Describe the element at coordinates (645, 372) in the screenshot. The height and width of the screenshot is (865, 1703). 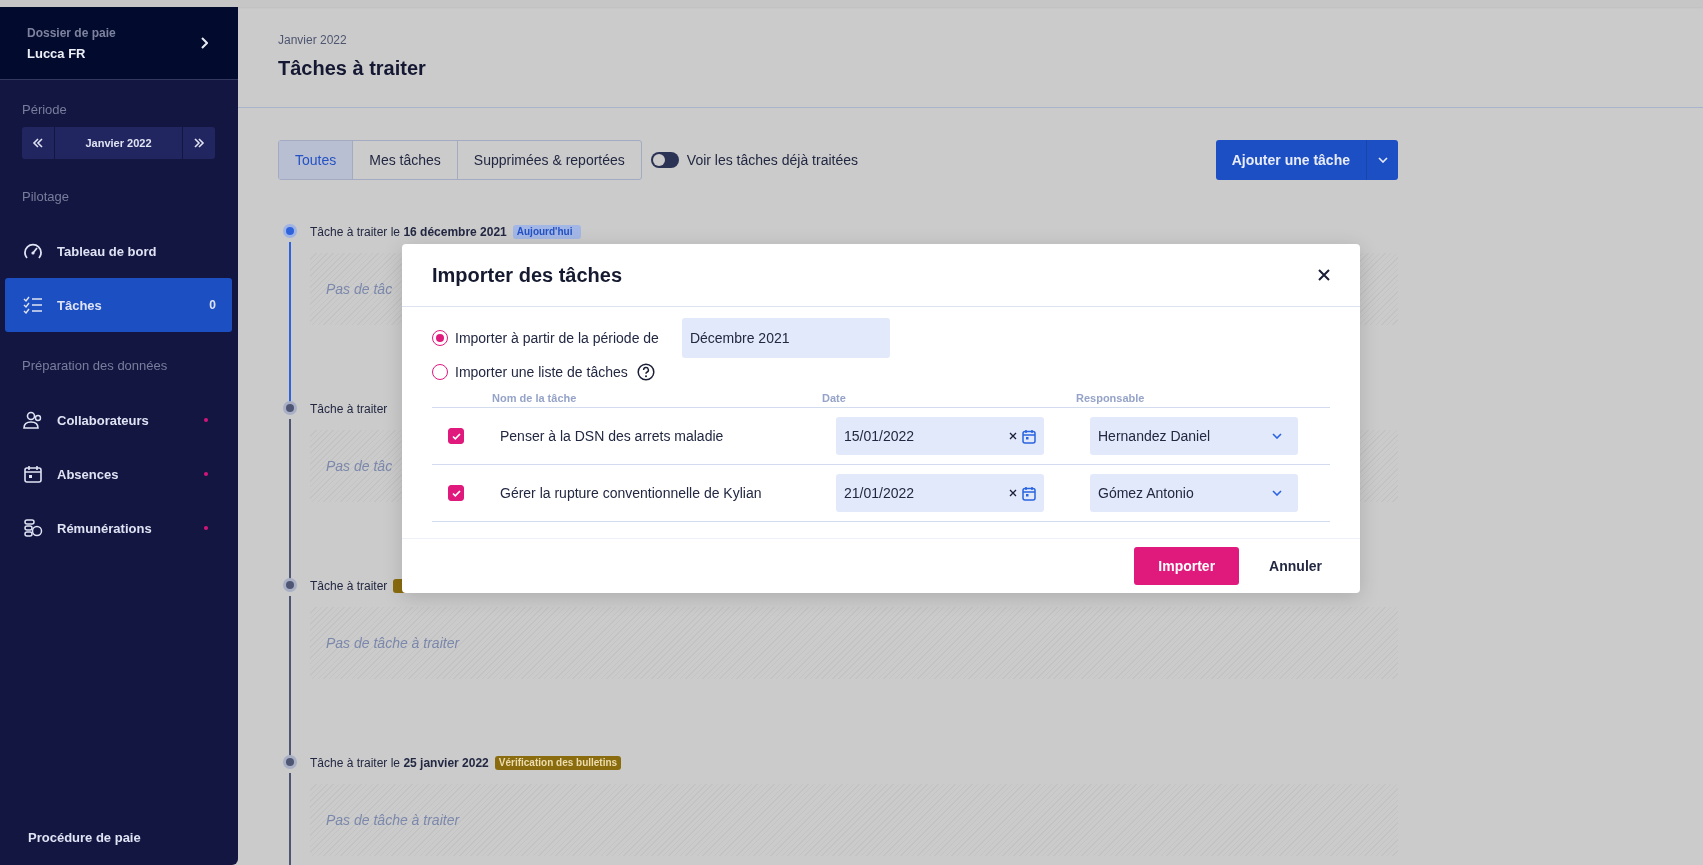
I see `help-icon` at that location.